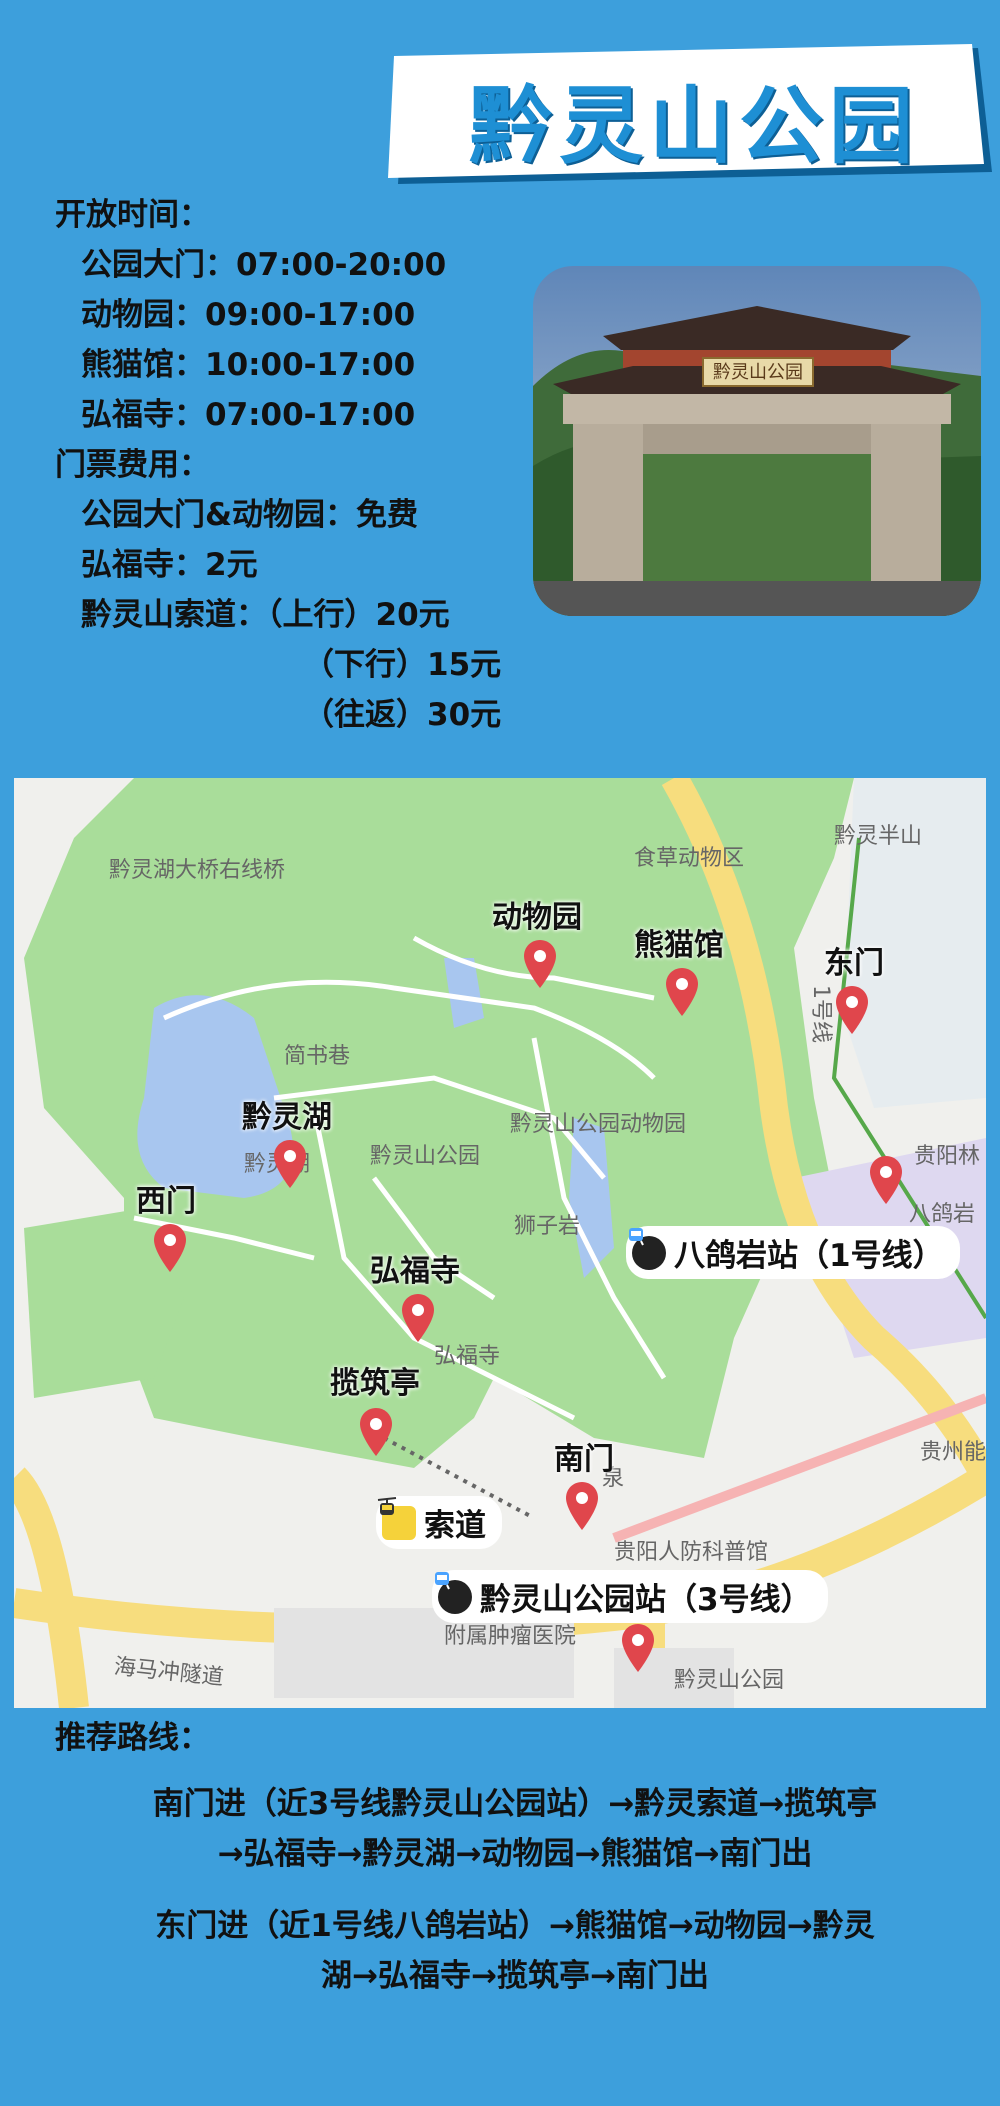 This screenshot has width=1000, height=2106. Describe the element at coordinates (942, 1214) in the screenshot. I see `map-label: 八鸽岩` at that location.